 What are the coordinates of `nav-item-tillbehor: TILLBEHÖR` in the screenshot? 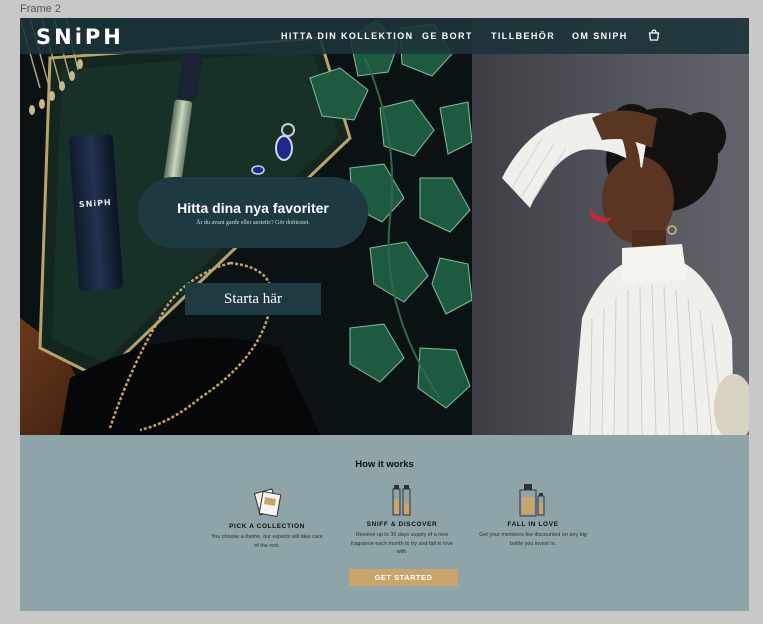 It's located at (523, 36).